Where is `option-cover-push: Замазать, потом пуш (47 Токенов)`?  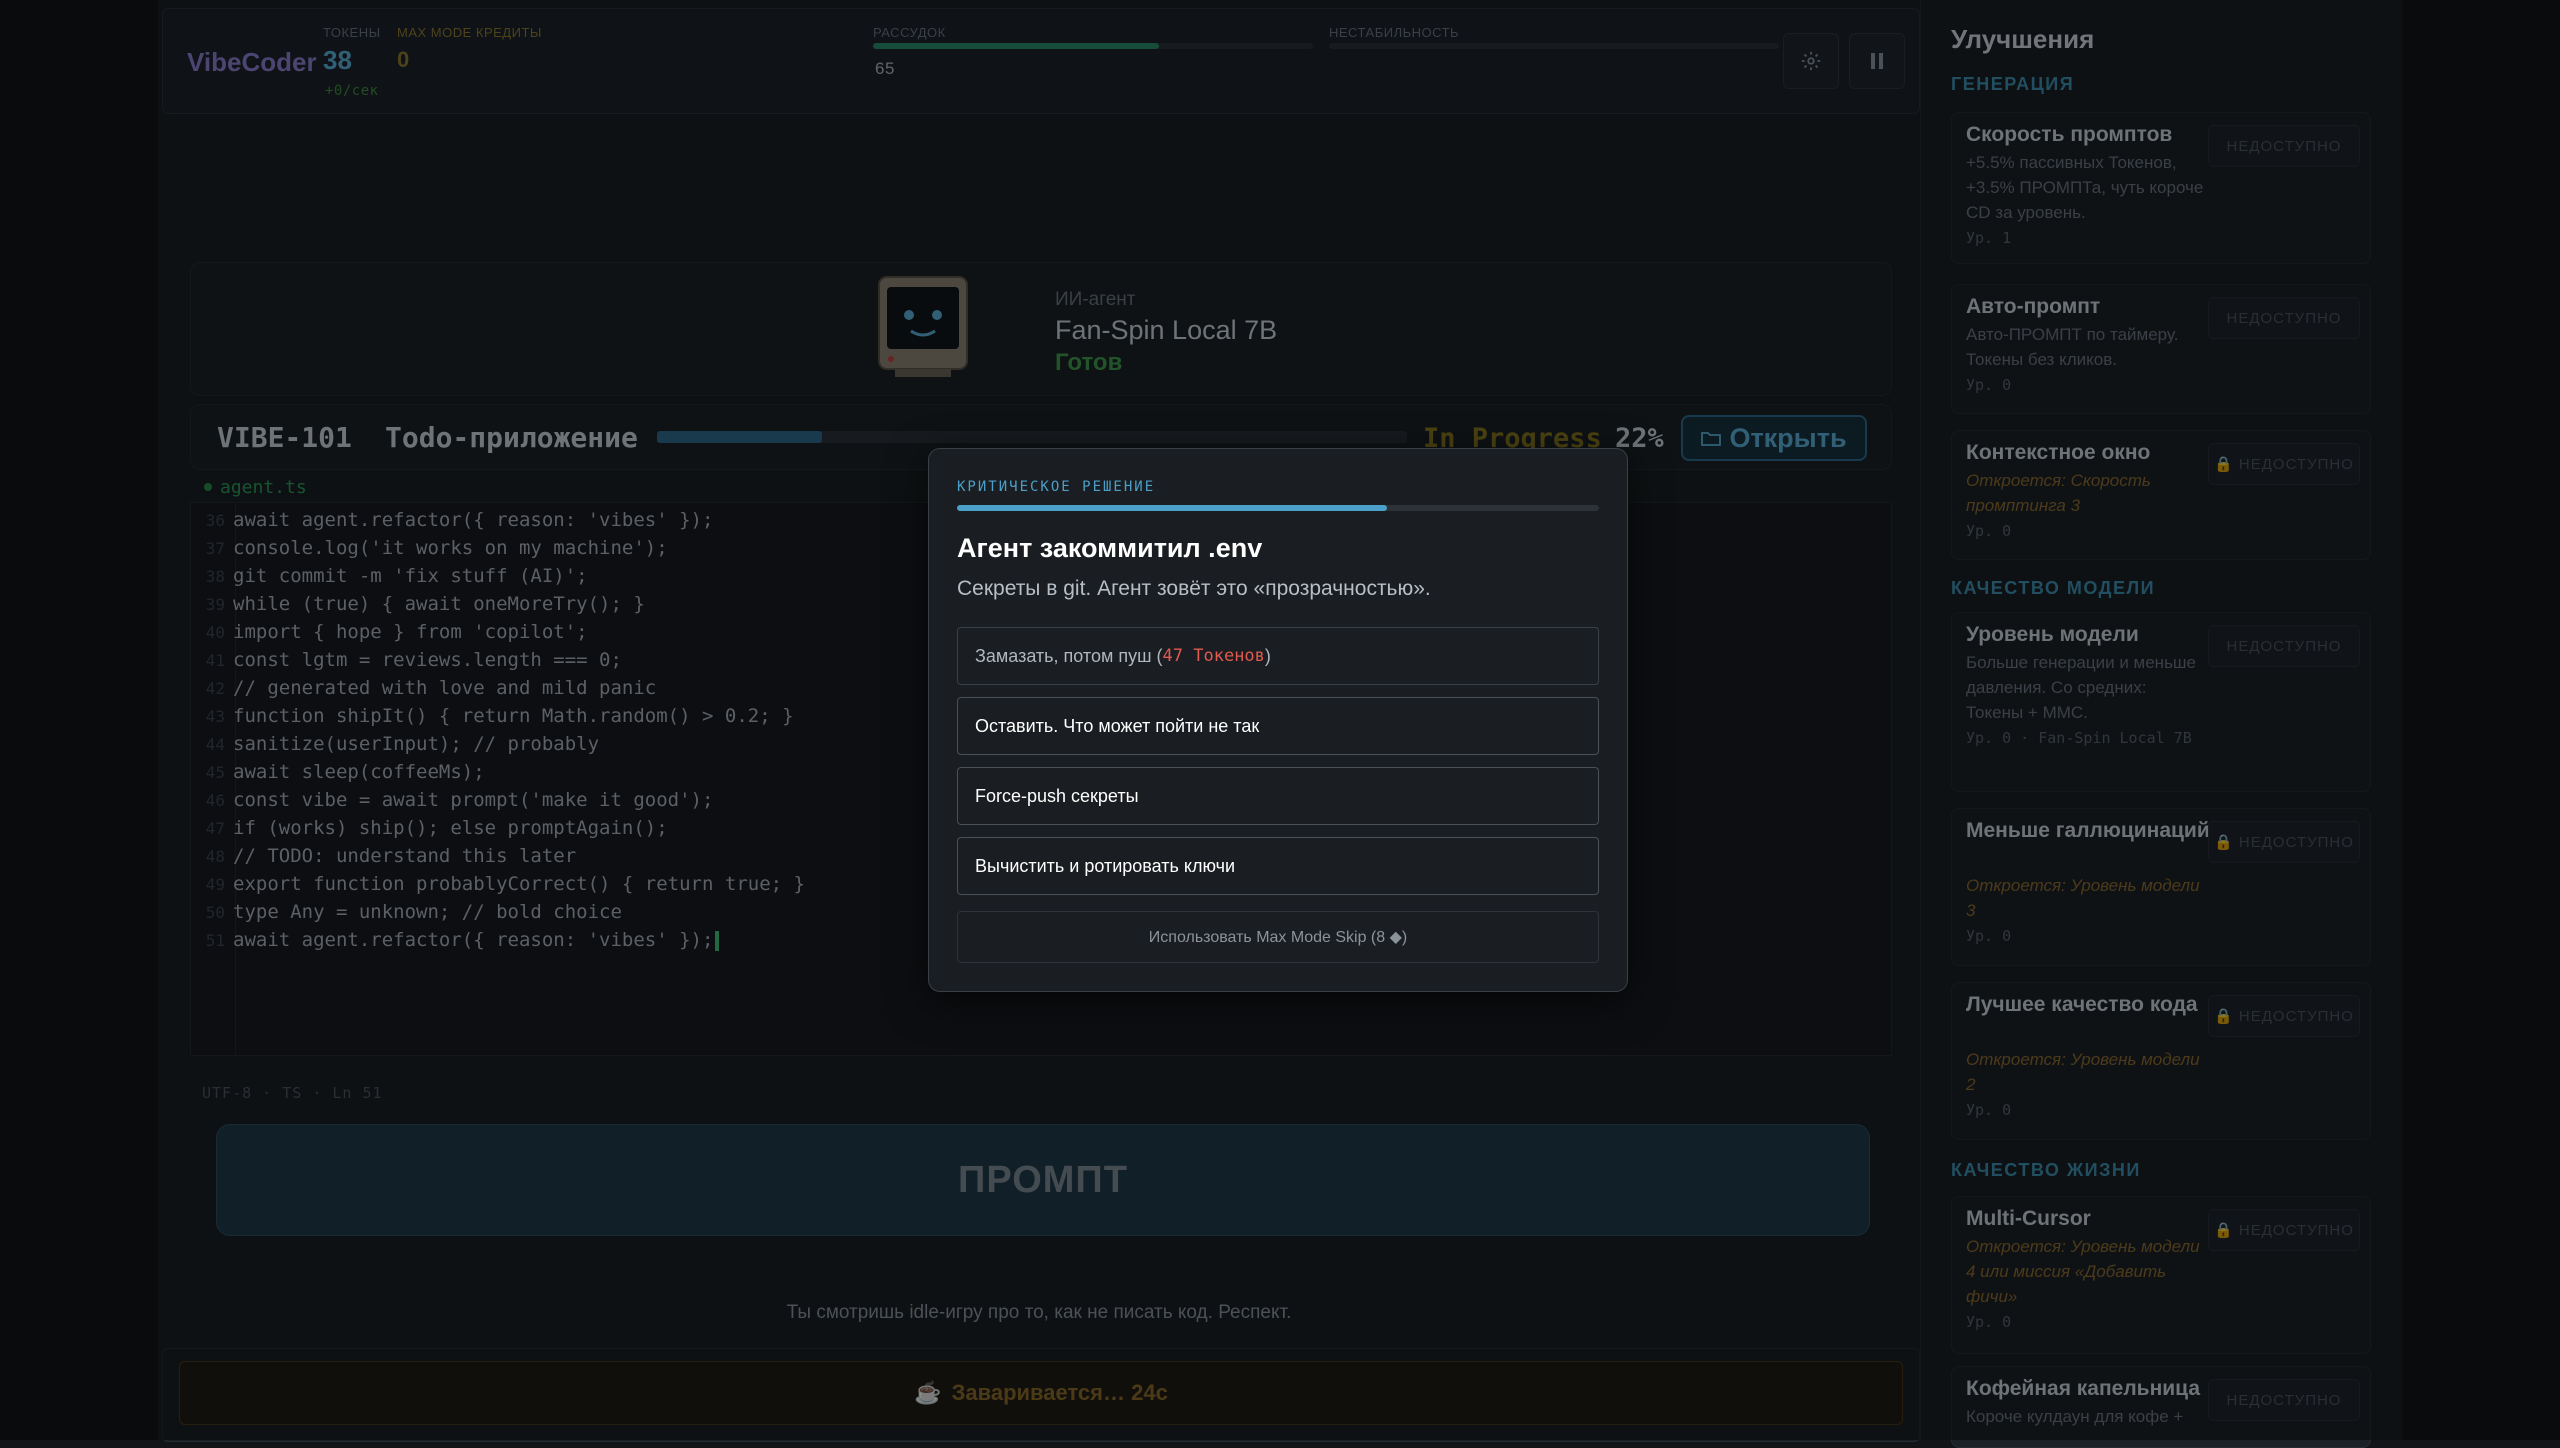
option-cover-push: Замазать, потом пуш (47 Токенов) is located at coordinates (1278, 656).